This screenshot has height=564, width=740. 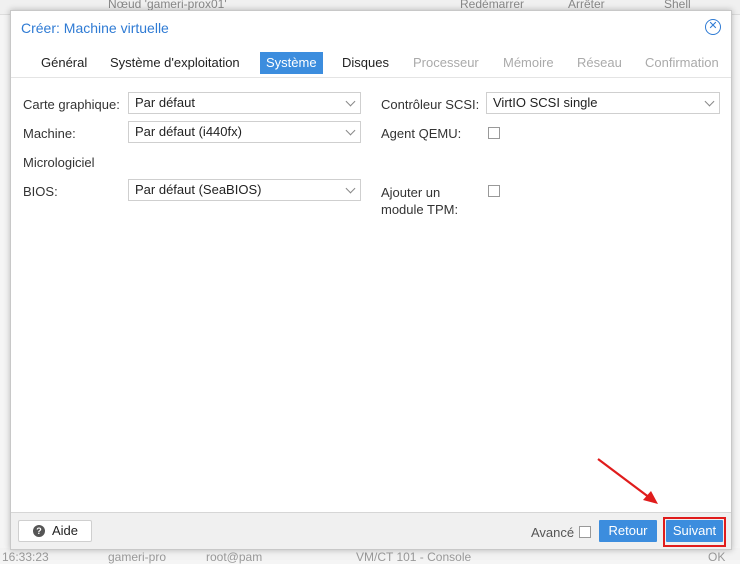 What do you see at coordinates (553, 532) in the screenshot?
I see `advanced-label: Avancé` at bounding box center [553, 532].